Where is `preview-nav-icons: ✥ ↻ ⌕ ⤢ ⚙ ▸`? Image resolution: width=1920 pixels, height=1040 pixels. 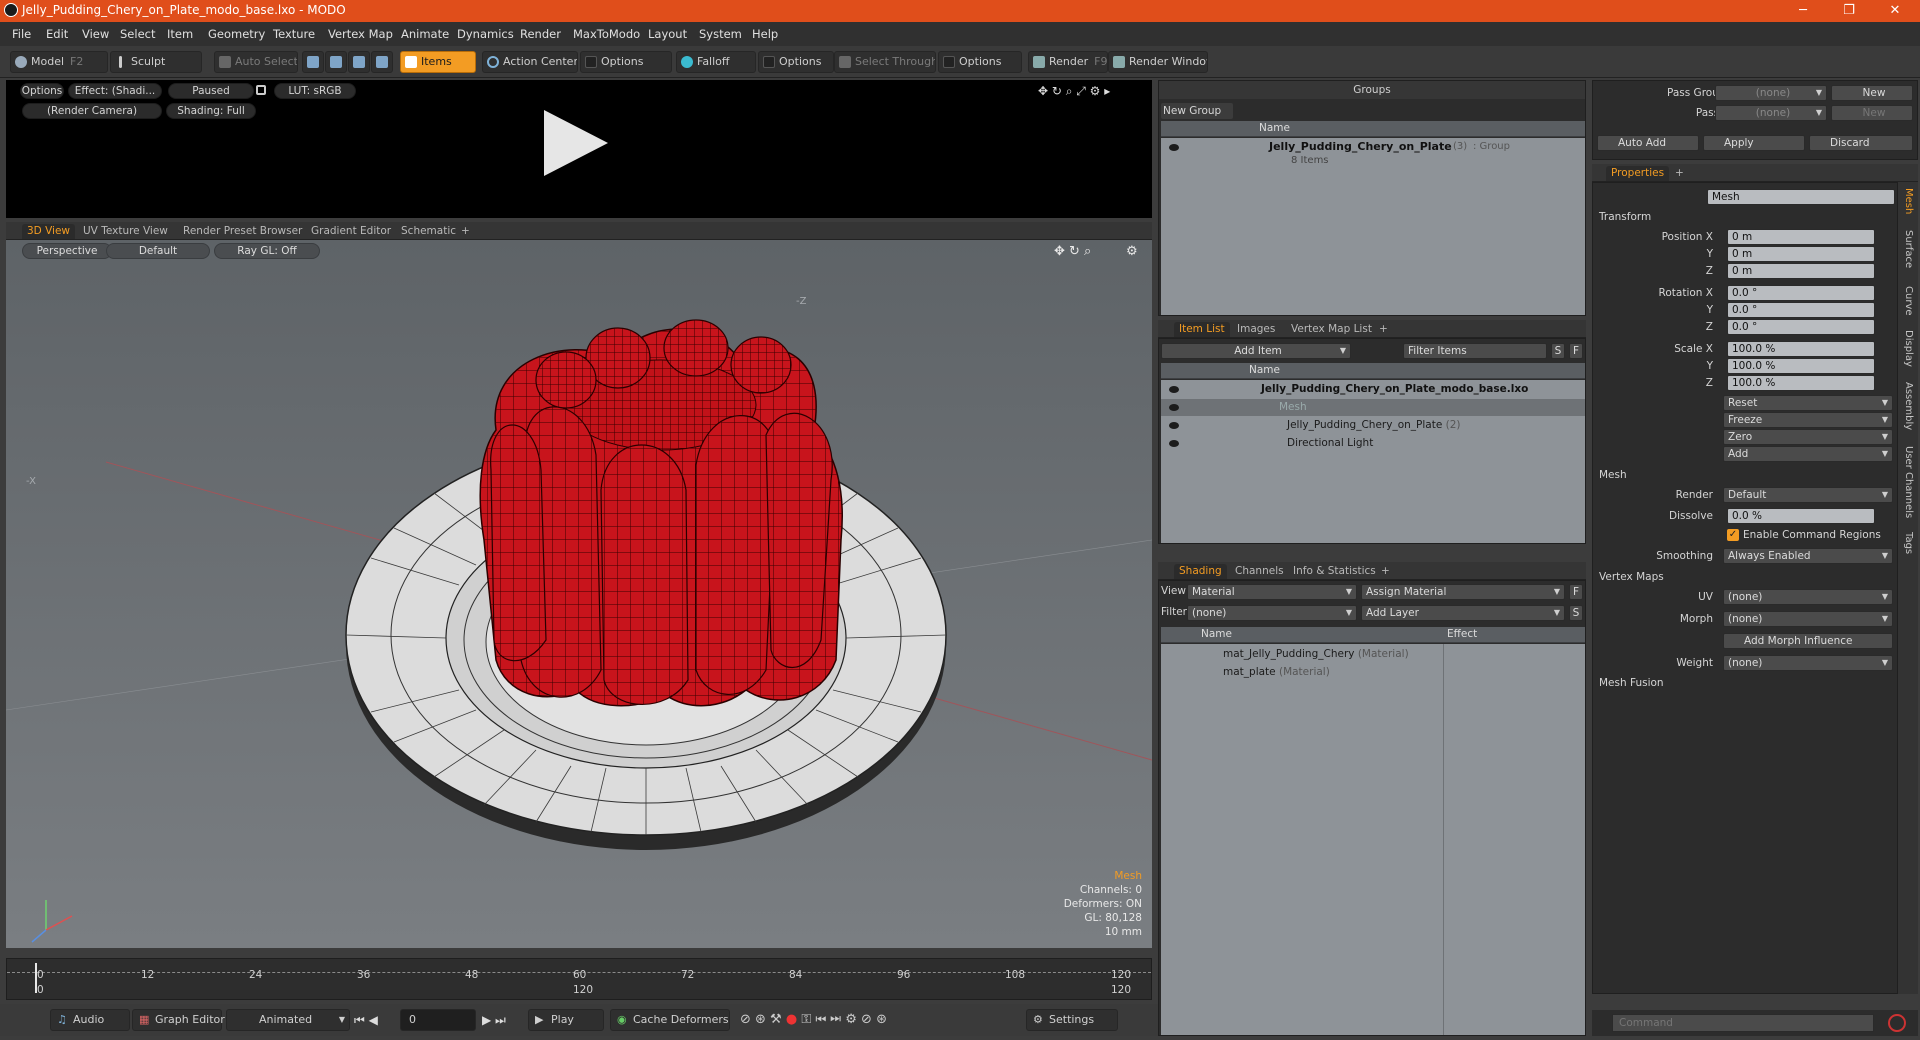 preview-nav-icons: ✥ ↻ ⌕ ⤢ ⚙ ▸ is located at coordinates (1074, 91).